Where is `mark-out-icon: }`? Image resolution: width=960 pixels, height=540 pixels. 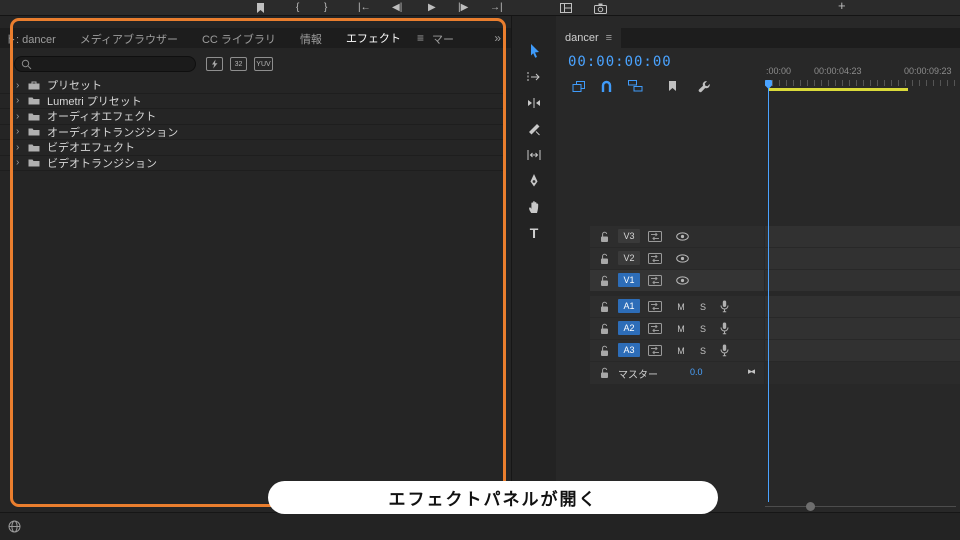 mark-out-icon: } is located at coordinates (325, 8).